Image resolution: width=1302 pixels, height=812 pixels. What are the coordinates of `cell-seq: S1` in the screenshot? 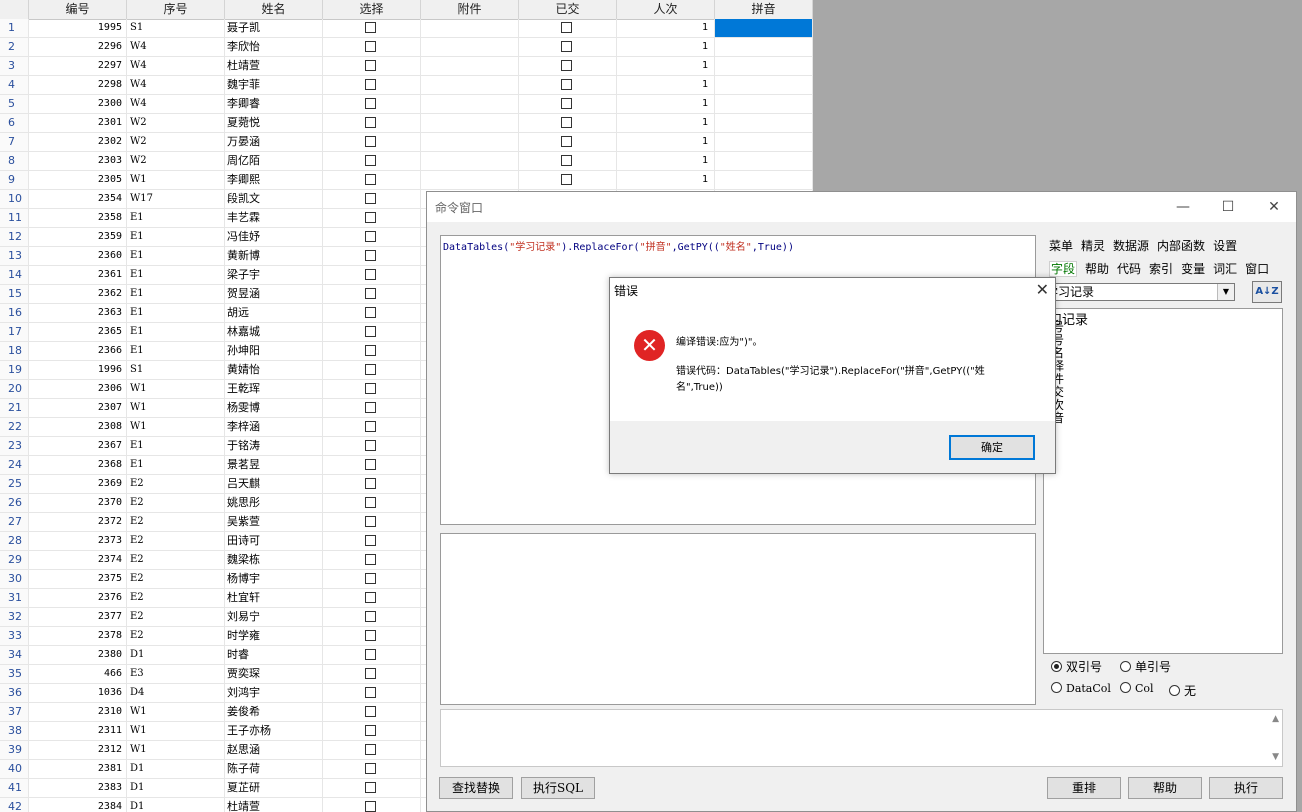 It's located at (176, 370).